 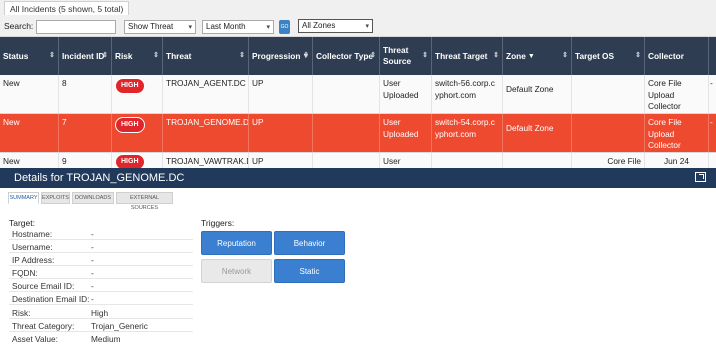 I want to click on target-field-row: Risk: High, so click(x=101, y=313).